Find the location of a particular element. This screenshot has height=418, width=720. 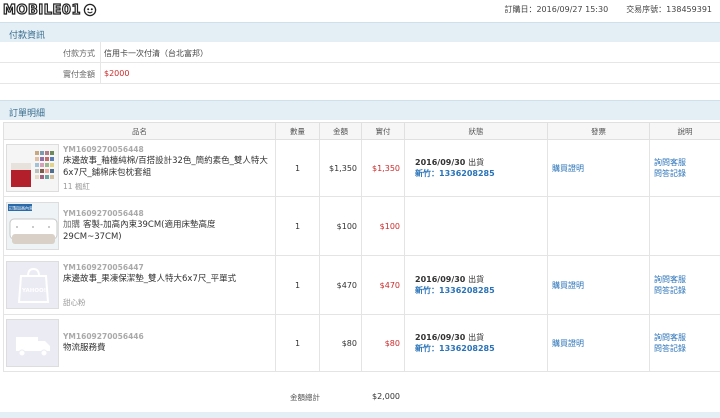

product-name: 物流服務費 is located at coordinates (167, 348).